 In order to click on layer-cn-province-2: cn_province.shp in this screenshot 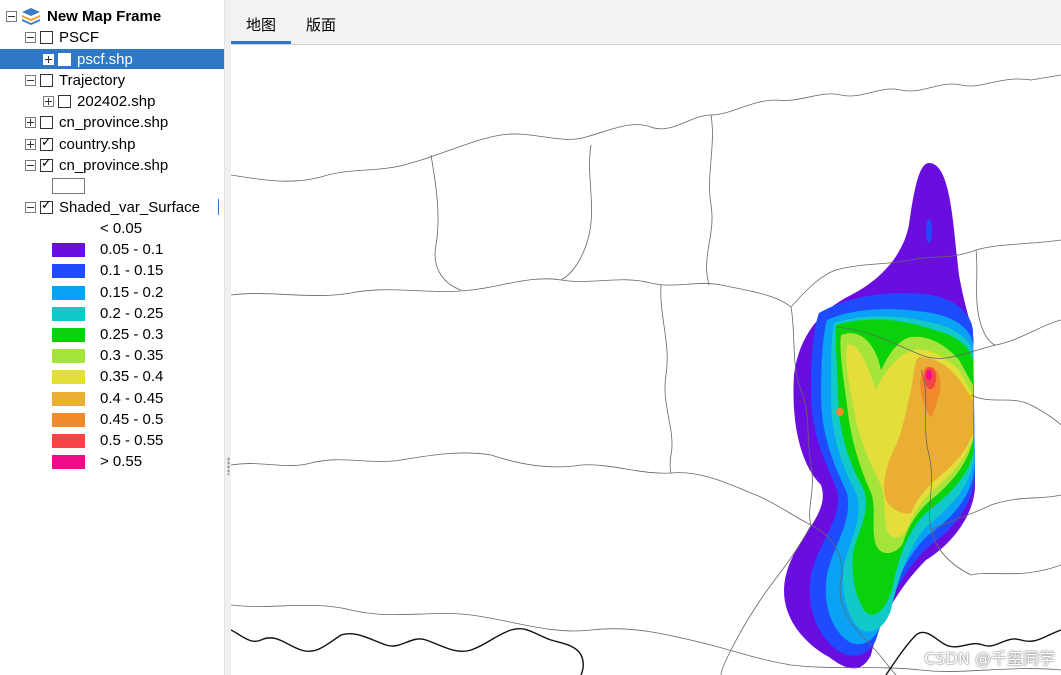, I will do `click(96, 165)`.